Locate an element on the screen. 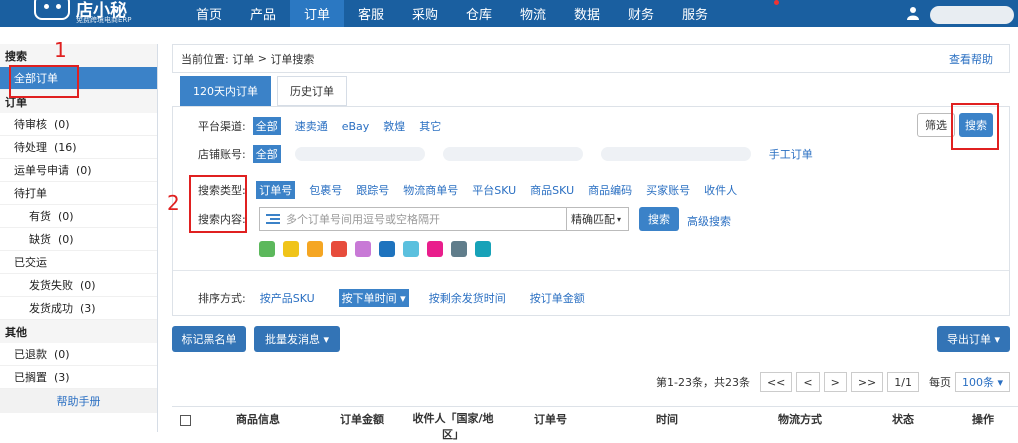  last-page-button: >> is located at coordinates (867, 382).